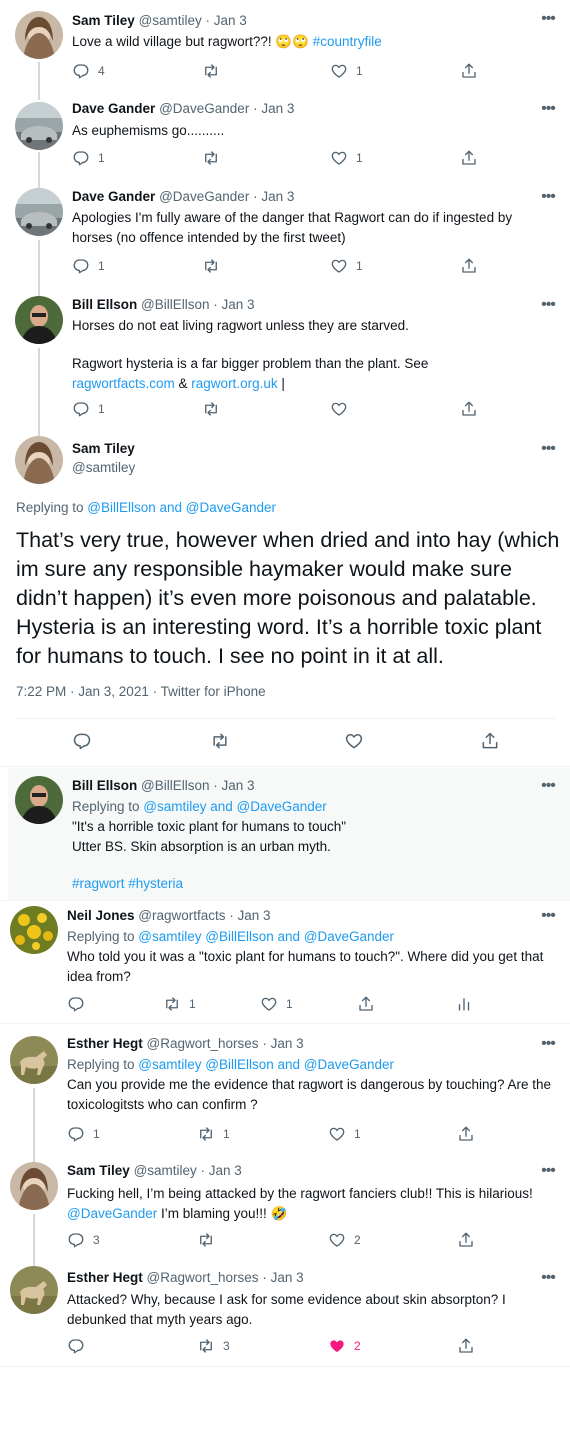 This screenshot has height=1437, width=570. What do you see at coordinates (235, 806) in the screenshot?
I see `replying-to-users: @samtiley and @DaveGander` at bounding box center [235, 806].